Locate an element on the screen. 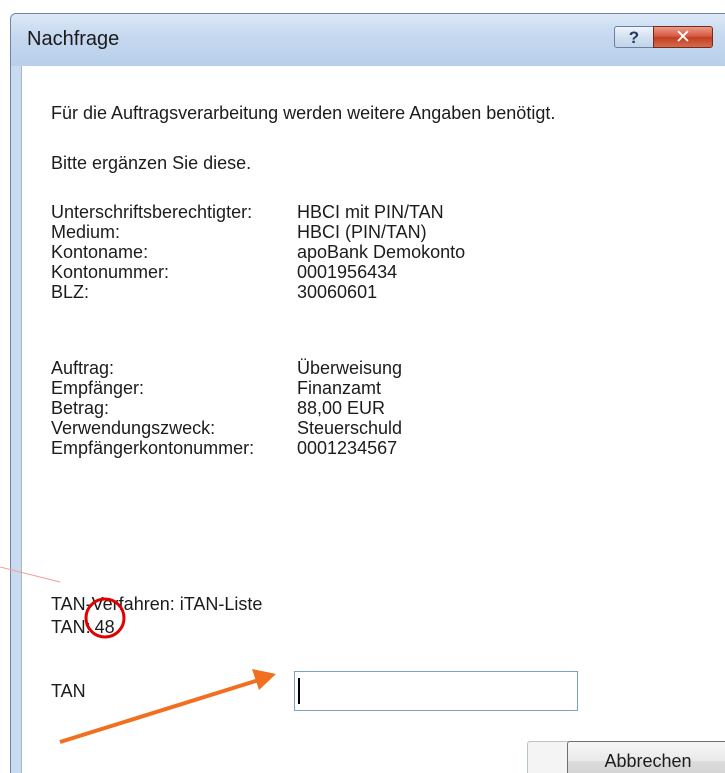 Image resolution: width=725 pixels, height=773 pixels. help-icon: ? is located at coordinates (634, 37).